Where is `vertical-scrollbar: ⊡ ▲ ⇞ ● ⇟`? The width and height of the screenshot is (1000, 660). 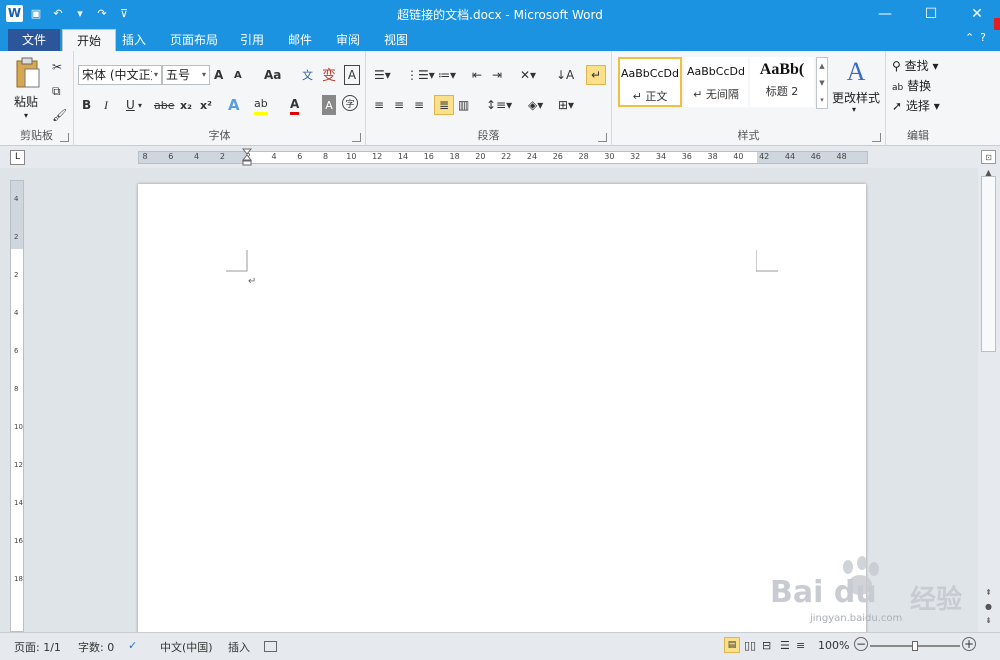
vertical-scrollbar: ⊡ ▲ ⇞ ● ⇟ is located at coordinates (989, 389).